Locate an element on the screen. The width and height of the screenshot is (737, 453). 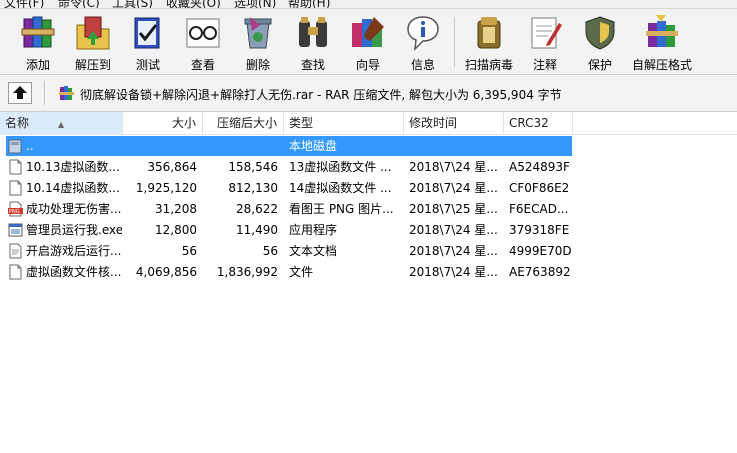
sfx-button: 自解压格式 is located at coordinates (662, 43).